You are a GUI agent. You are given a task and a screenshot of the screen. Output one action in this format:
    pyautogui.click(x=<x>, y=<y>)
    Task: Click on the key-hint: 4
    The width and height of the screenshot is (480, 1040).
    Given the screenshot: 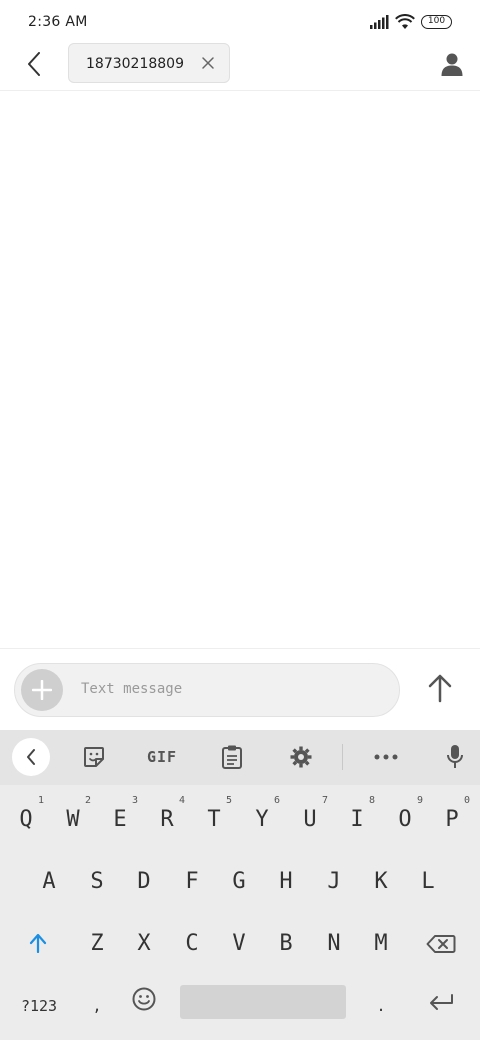 What is the action you would take?
    pyautogui.click(x=181, y=800)
    